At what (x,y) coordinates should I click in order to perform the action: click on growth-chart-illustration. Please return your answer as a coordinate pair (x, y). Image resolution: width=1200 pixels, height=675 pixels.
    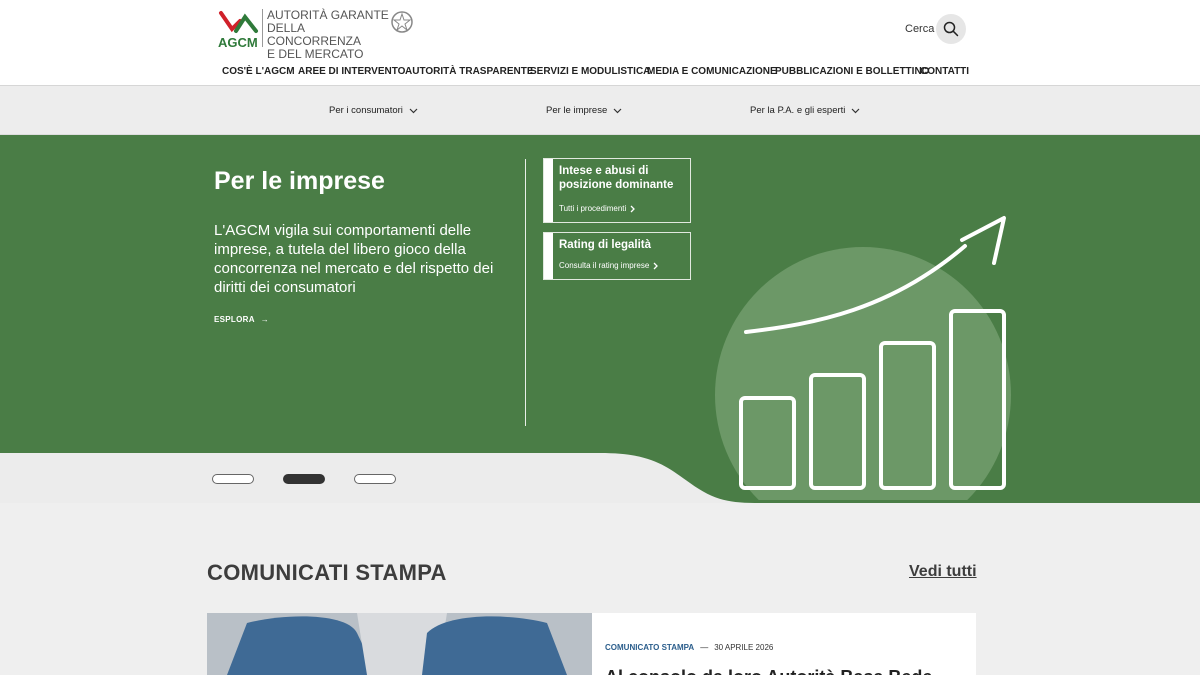
    Looking at the image, I should click on (863, 358).